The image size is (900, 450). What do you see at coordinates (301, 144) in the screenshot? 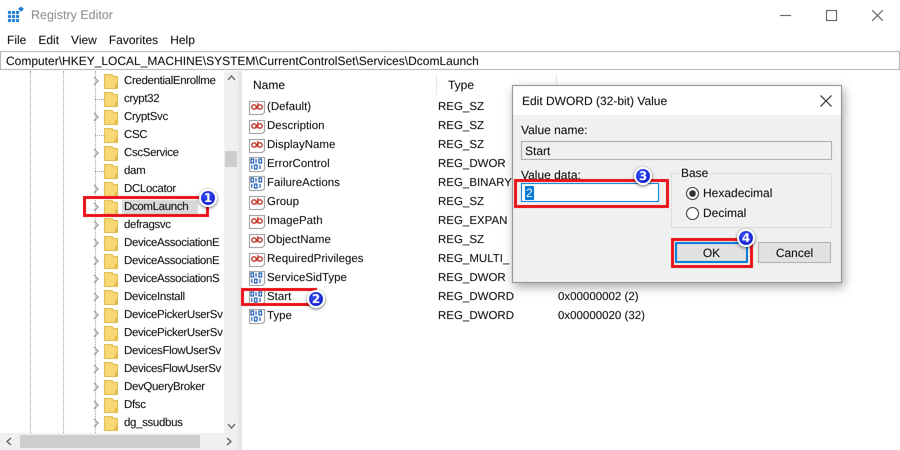
I see `value-name: DisplayName` at bounding box center [301, 144].